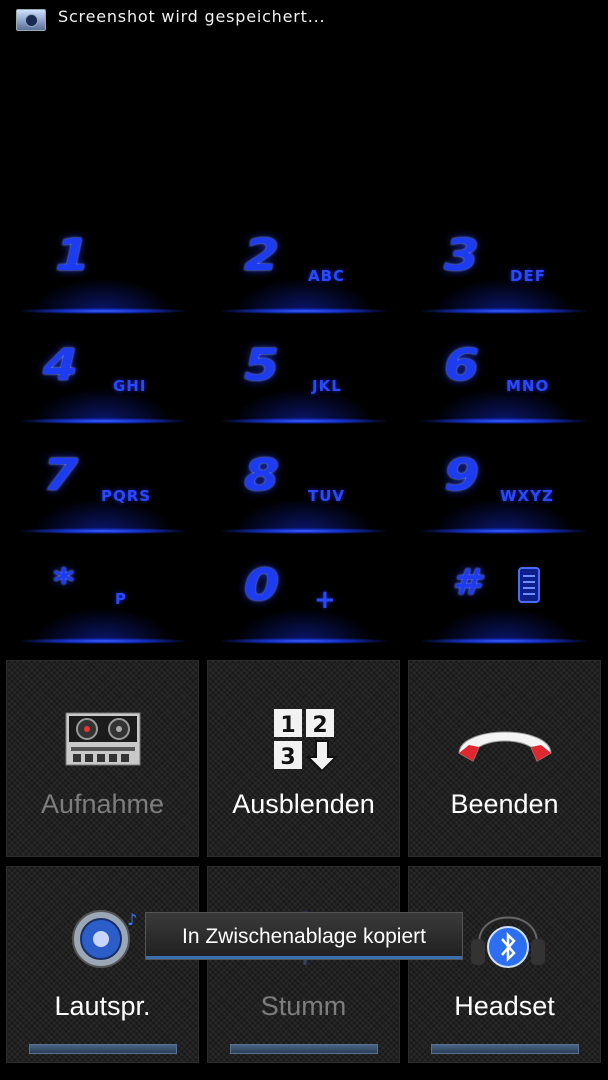 This screenshot has height=1080, width=608. I want to click on mute-label: Stumm, so click(303, 1006).